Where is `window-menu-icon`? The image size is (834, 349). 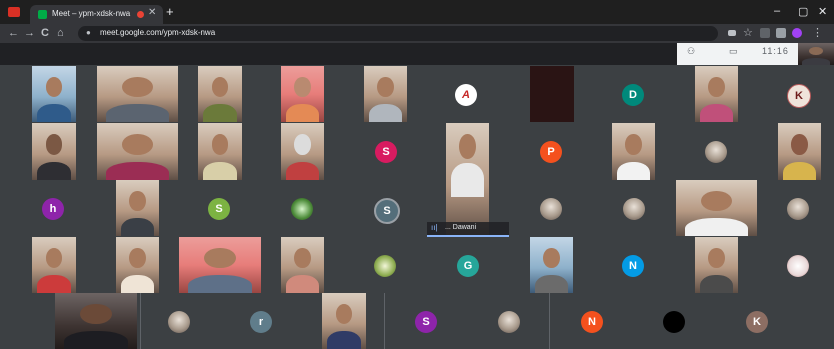
window-menu-icon is located at coordinates (14, 12).